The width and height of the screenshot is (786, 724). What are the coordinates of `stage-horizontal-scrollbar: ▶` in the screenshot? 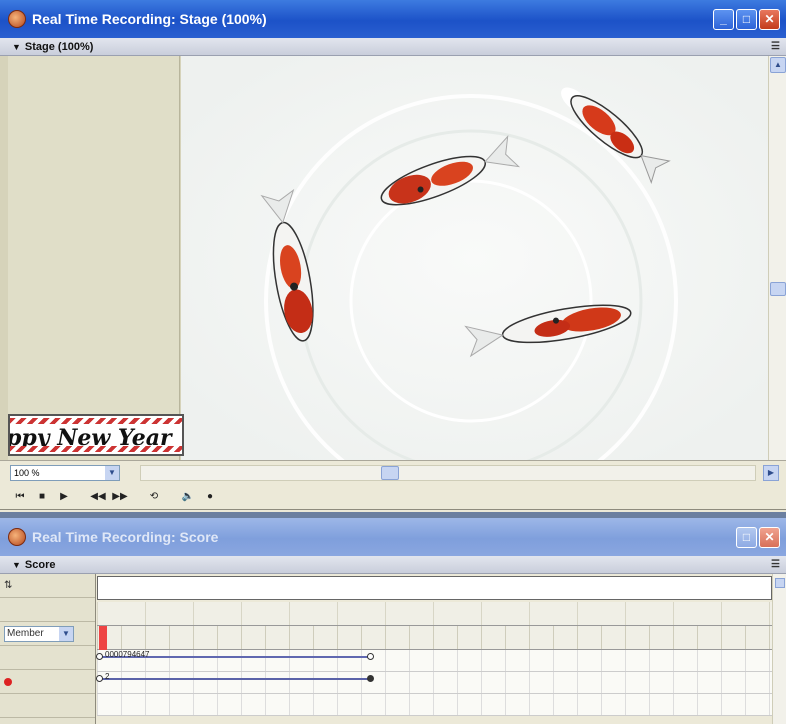 It's located at (459, 473).